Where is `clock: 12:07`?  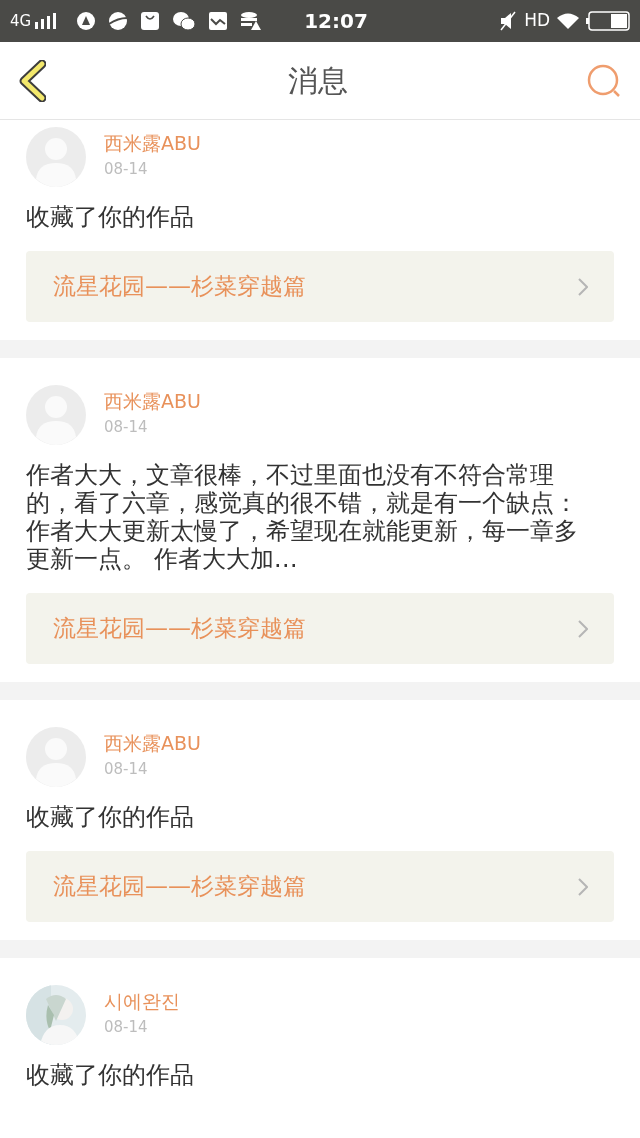 clock: 12:07 is located at coordinates (336, 21).